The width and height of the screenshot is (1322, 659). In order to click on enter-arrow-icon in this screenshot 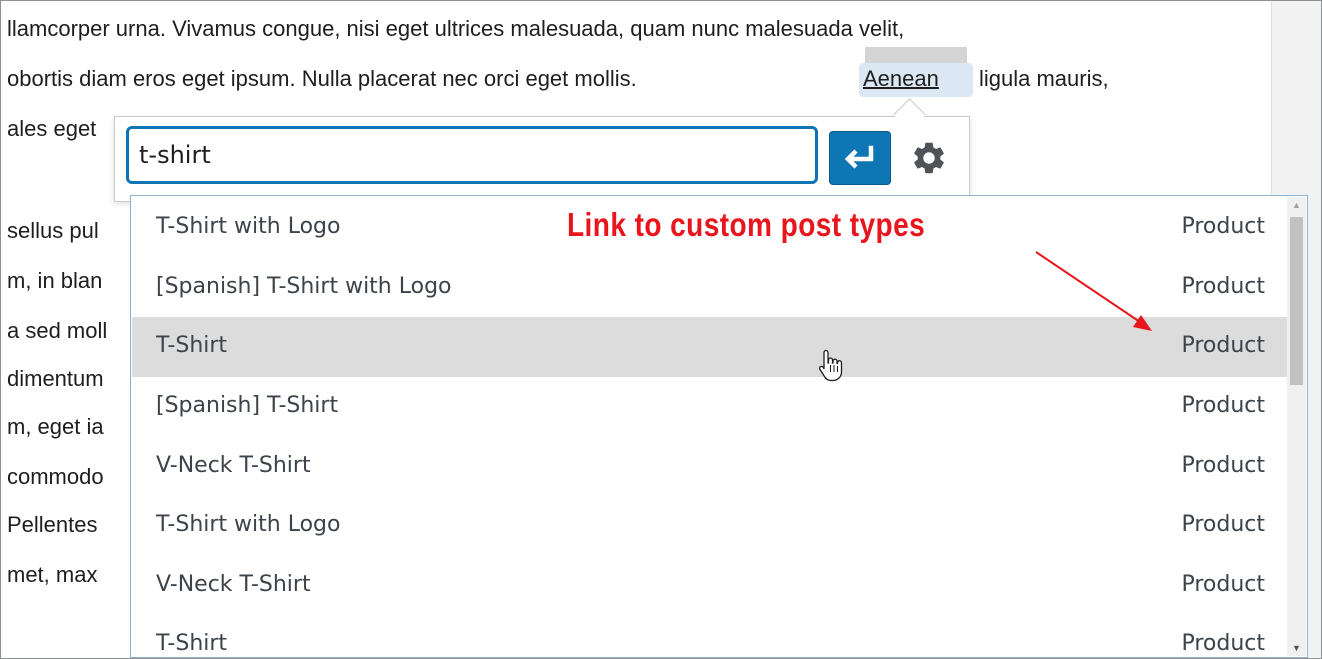, I will do `click(859, 157)`.